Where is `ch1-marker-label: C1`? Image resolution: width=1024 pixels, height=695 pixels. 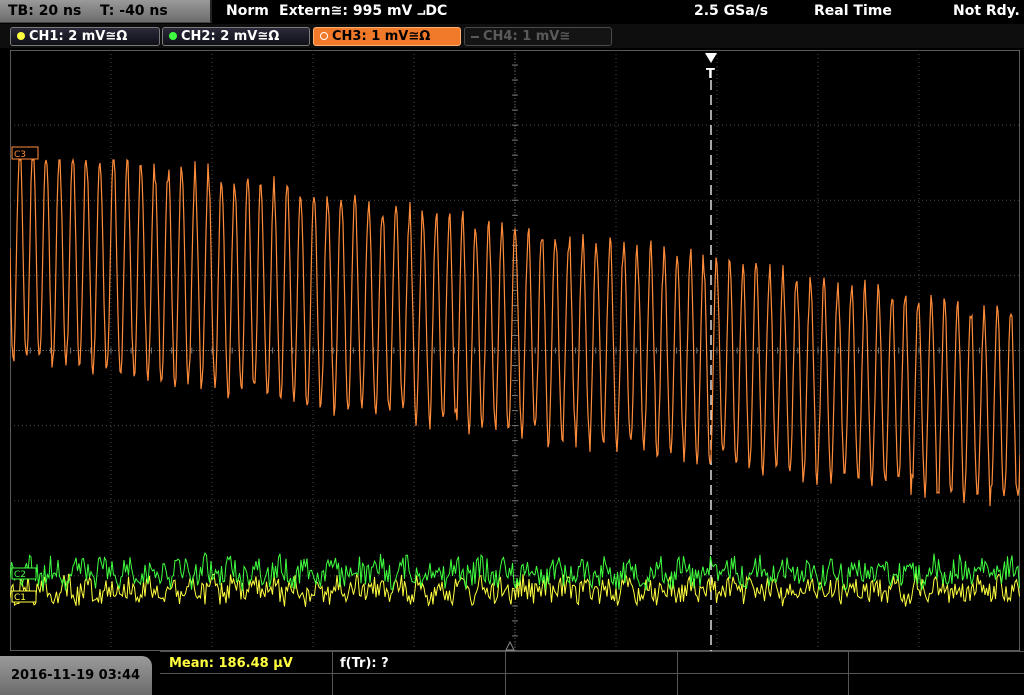
ch1-marker-label: C1 is located at coordinates (20, 598).